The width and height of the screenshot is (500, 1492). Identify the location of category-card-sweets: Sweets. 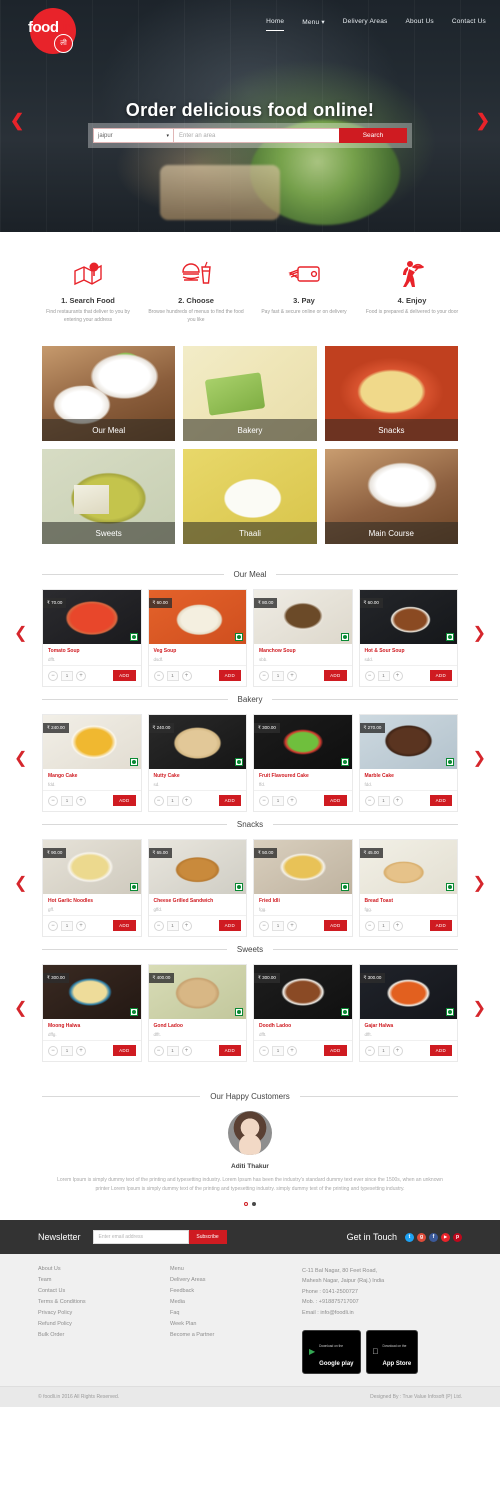
(109, 496).